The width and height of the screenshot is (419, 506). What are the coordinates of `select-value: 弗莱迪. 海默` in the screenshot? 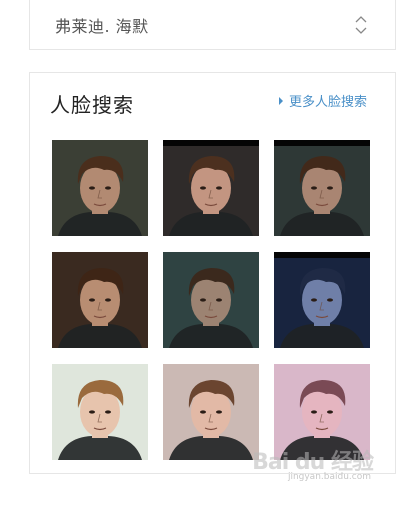 It's located at (102, 26).